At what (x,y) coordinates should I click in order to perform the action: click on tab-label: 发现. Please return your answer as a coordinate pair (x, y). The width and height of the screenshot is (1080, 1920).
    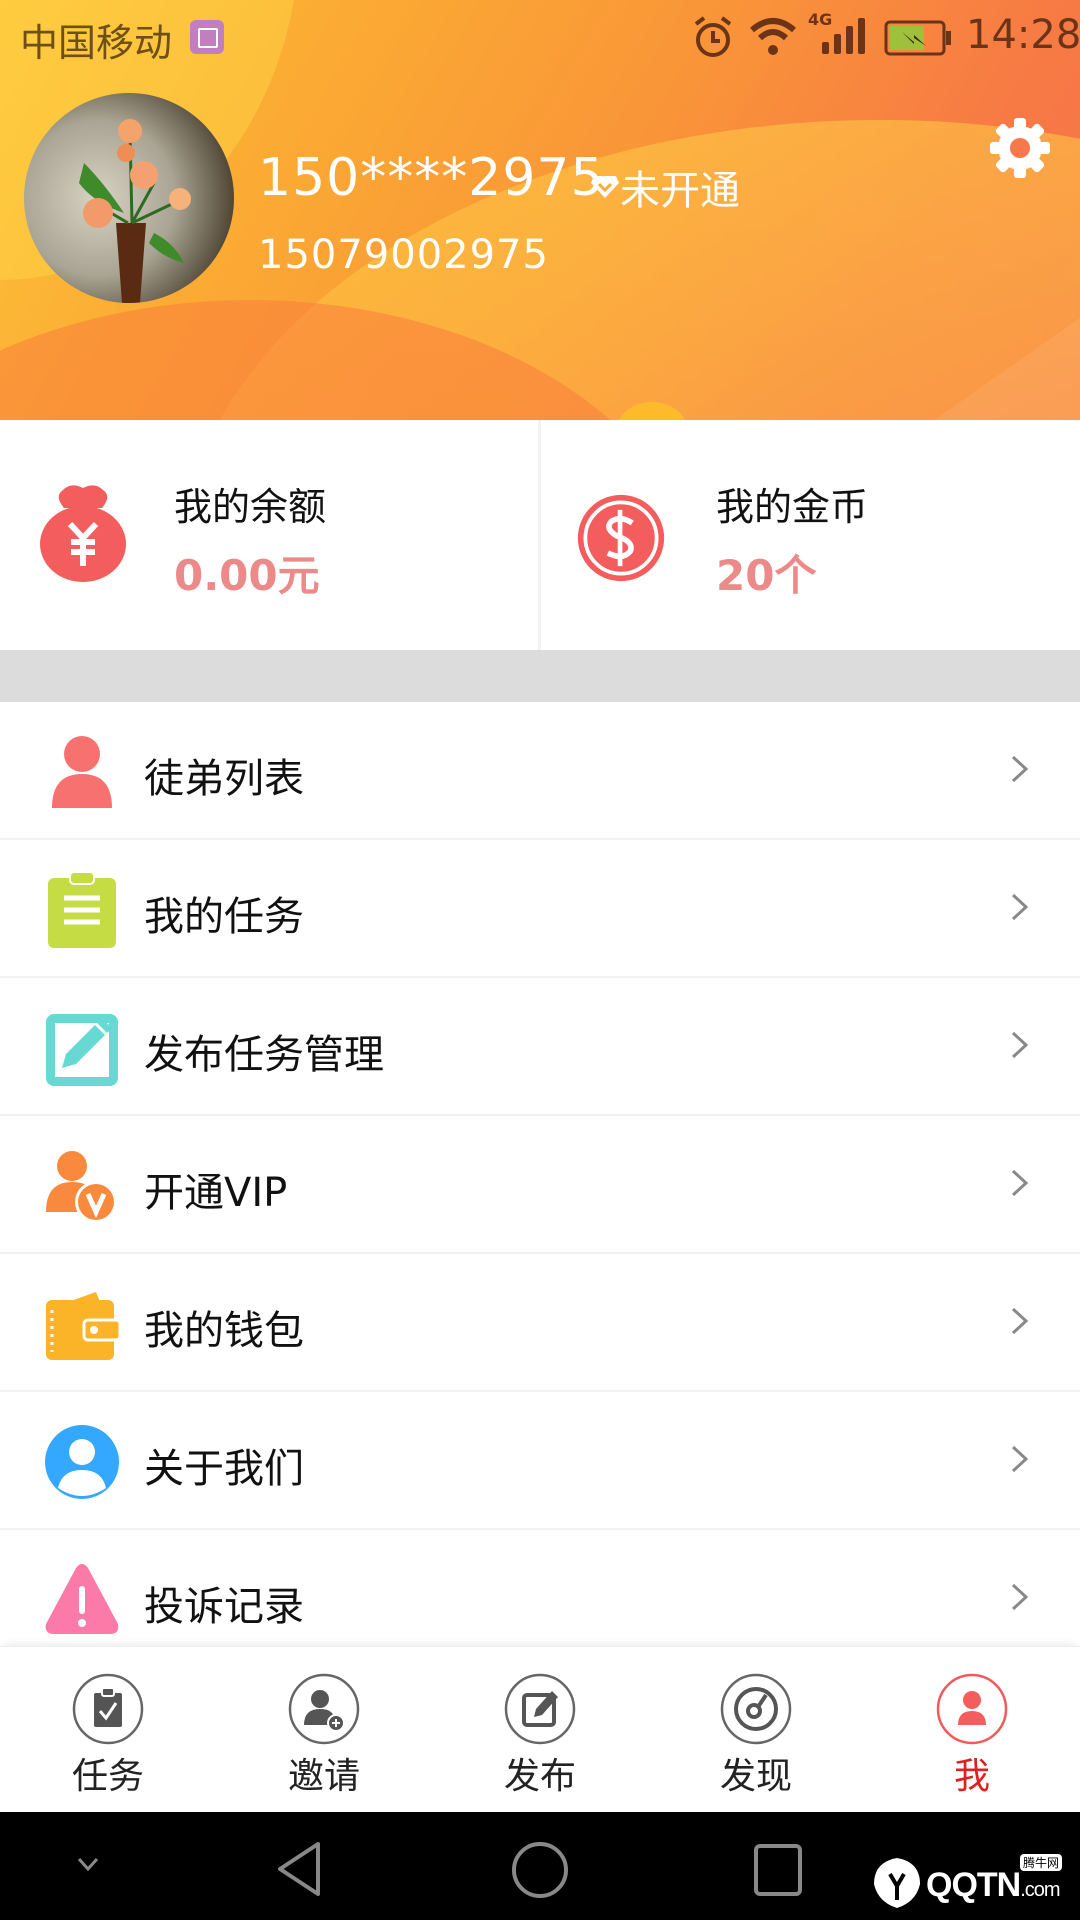
    Looking at the image, I should click on (755, 1776).